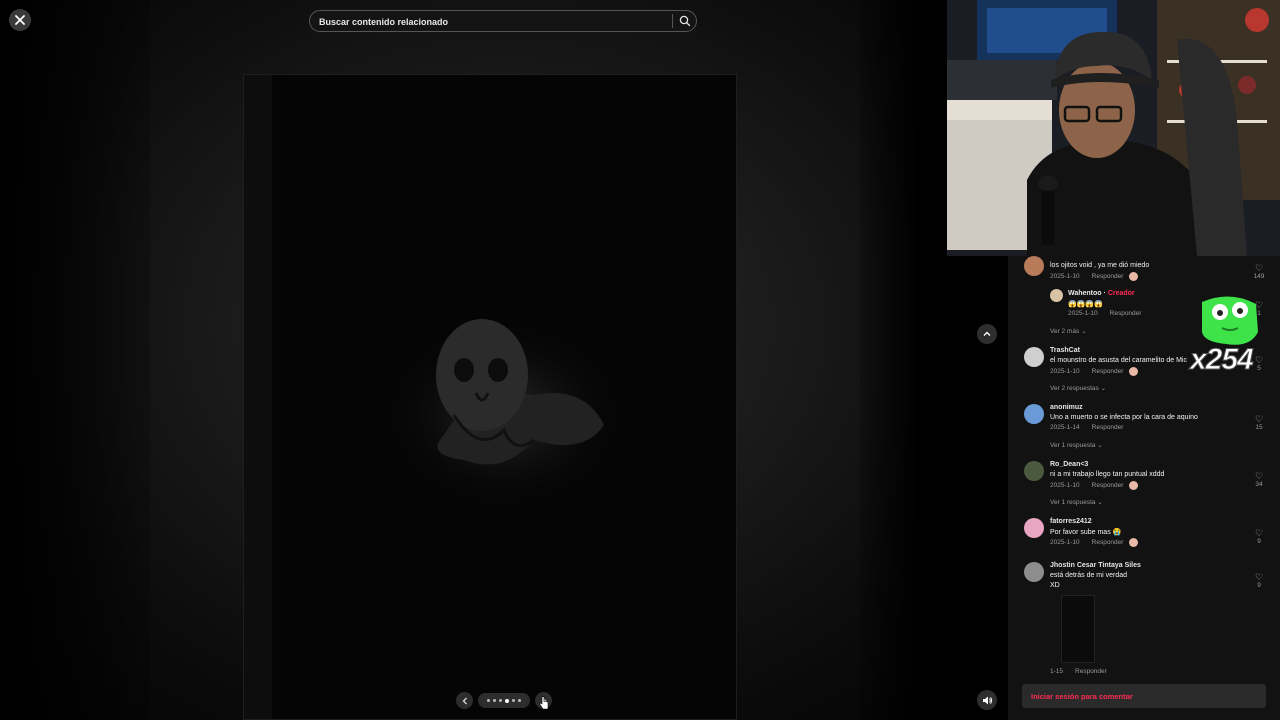 This screenshot has height=720, width=1280. Describe the element at coordinates (75, 360) in the screenshot. I see `viewer-shade-left` at that location.